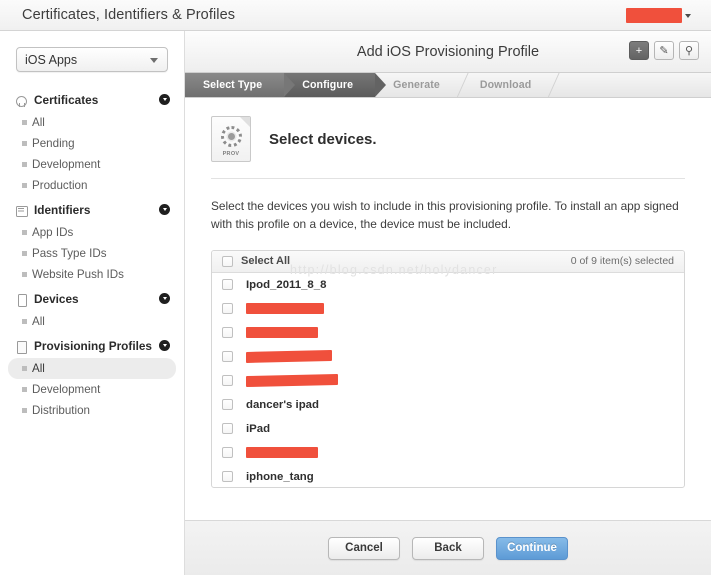 The image size is (711, 575). What do you see at coordinates (61, 410) in the screenshot?
I see `sidebar-item-label: Distribution` at bounding box center [61, 410].